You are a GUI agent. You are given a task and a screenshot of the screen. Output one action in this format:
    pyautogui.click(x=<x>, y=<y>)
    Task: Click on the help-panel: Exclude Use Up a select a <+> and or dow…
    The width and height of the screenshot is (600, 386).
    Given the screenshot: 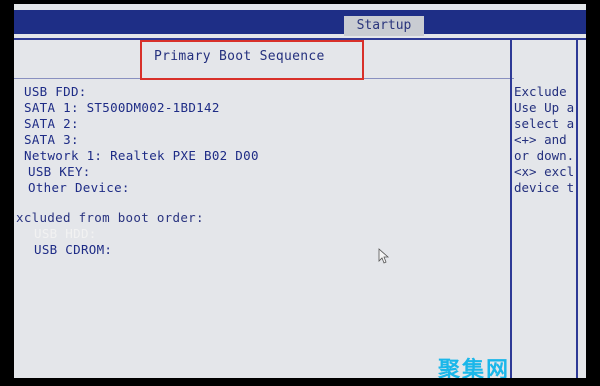 What is the action you would take?
    pyautogui.click(x=550, y=140)
    